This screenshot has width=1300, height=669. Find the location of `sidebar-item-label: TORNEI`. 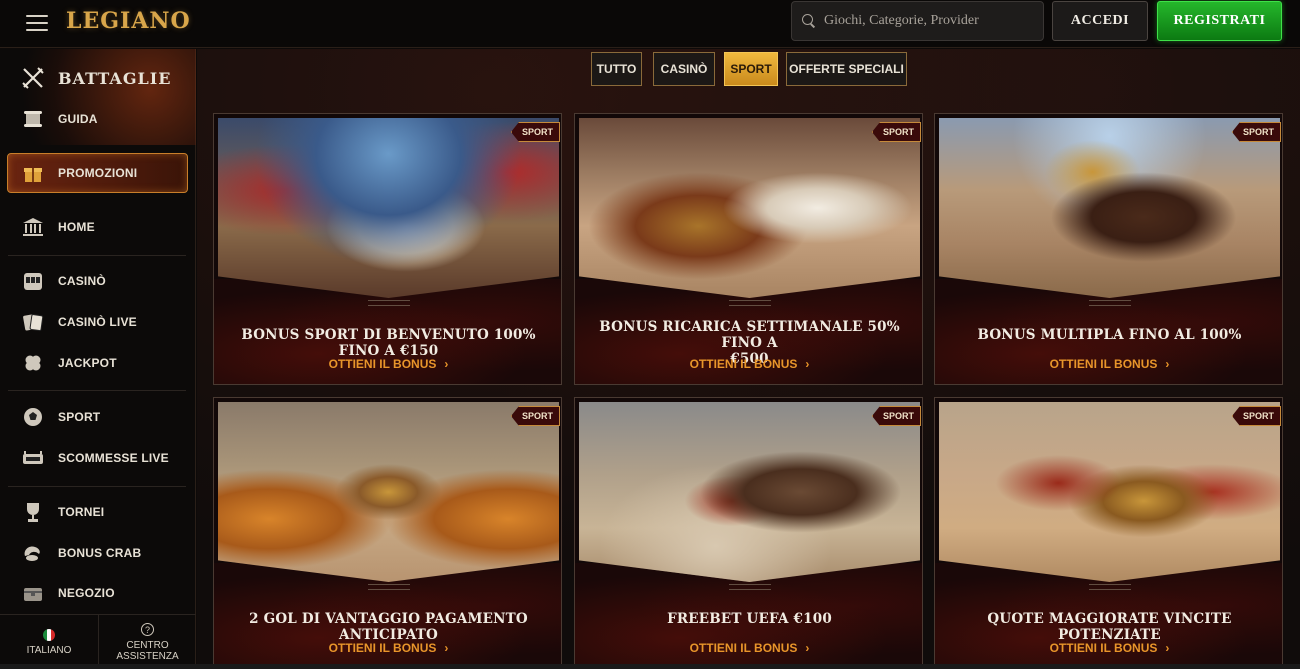

sidebar-item-label: TORNEI is located at coordinates (81, 512).